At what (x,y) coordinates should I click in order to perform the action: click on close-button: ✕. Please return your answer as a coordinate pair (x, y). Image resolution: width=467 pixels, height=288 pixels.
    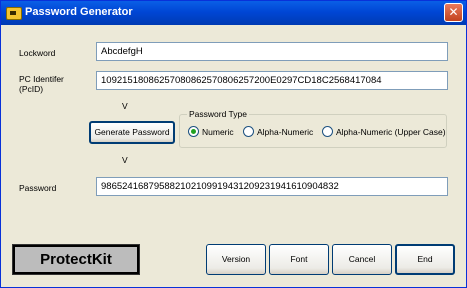
    Looking at the image, I should click on (453, 12).